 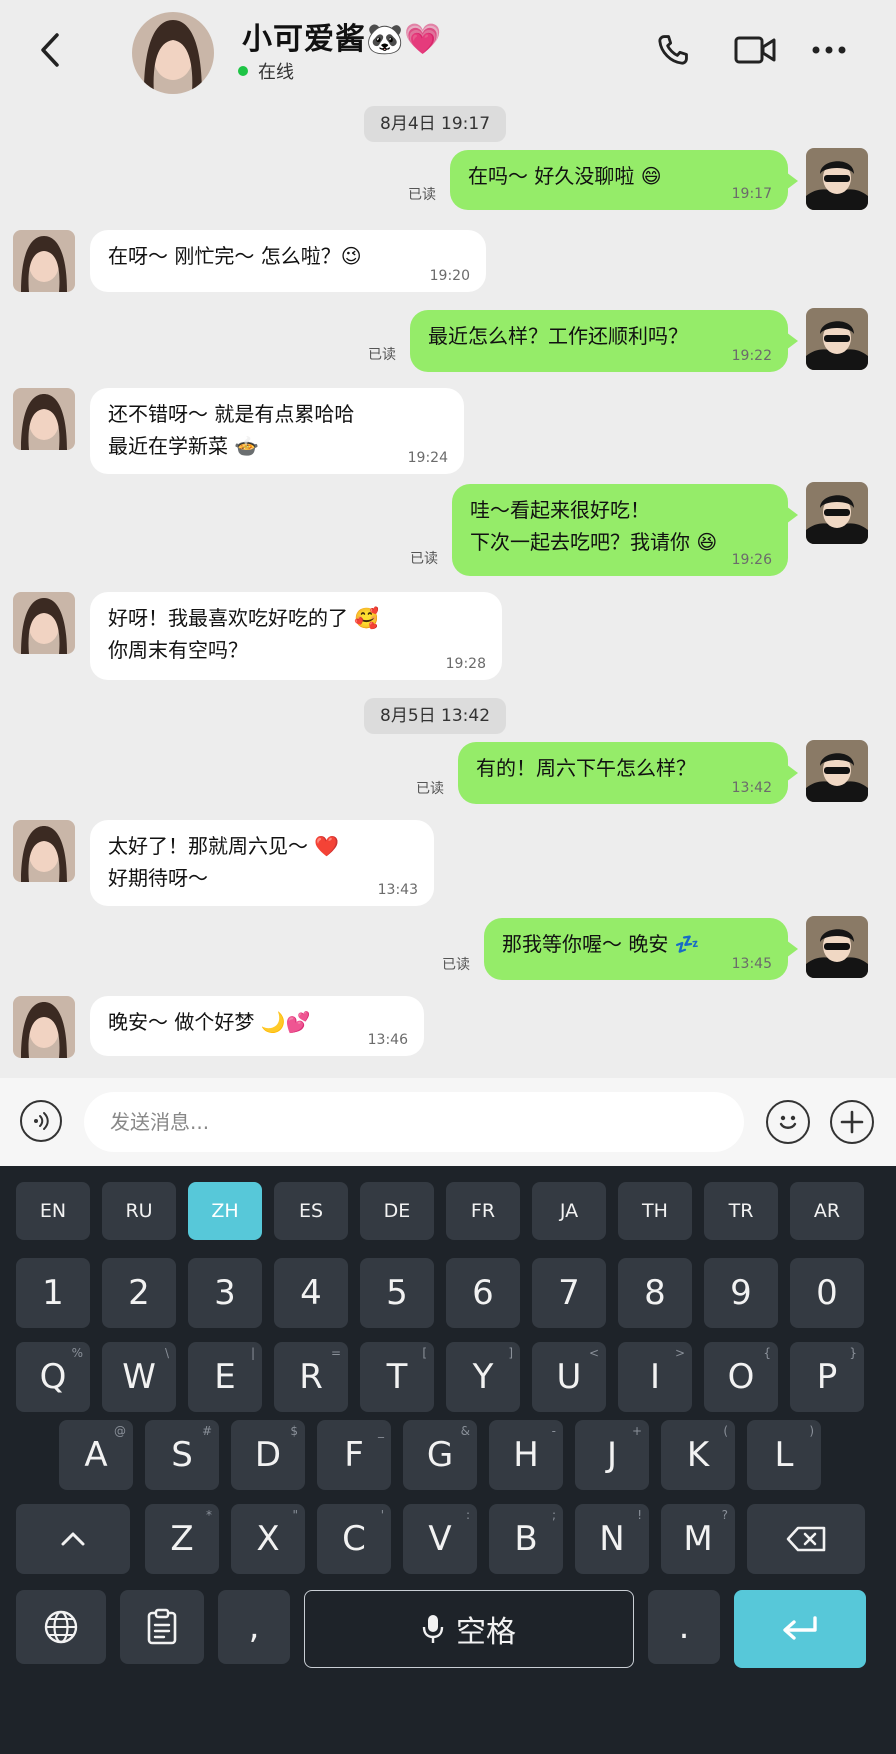 What do you see at coordinates (268, 1455) in the screenshot?
I see `key-d: D $` at bounding box center [268, 1455].